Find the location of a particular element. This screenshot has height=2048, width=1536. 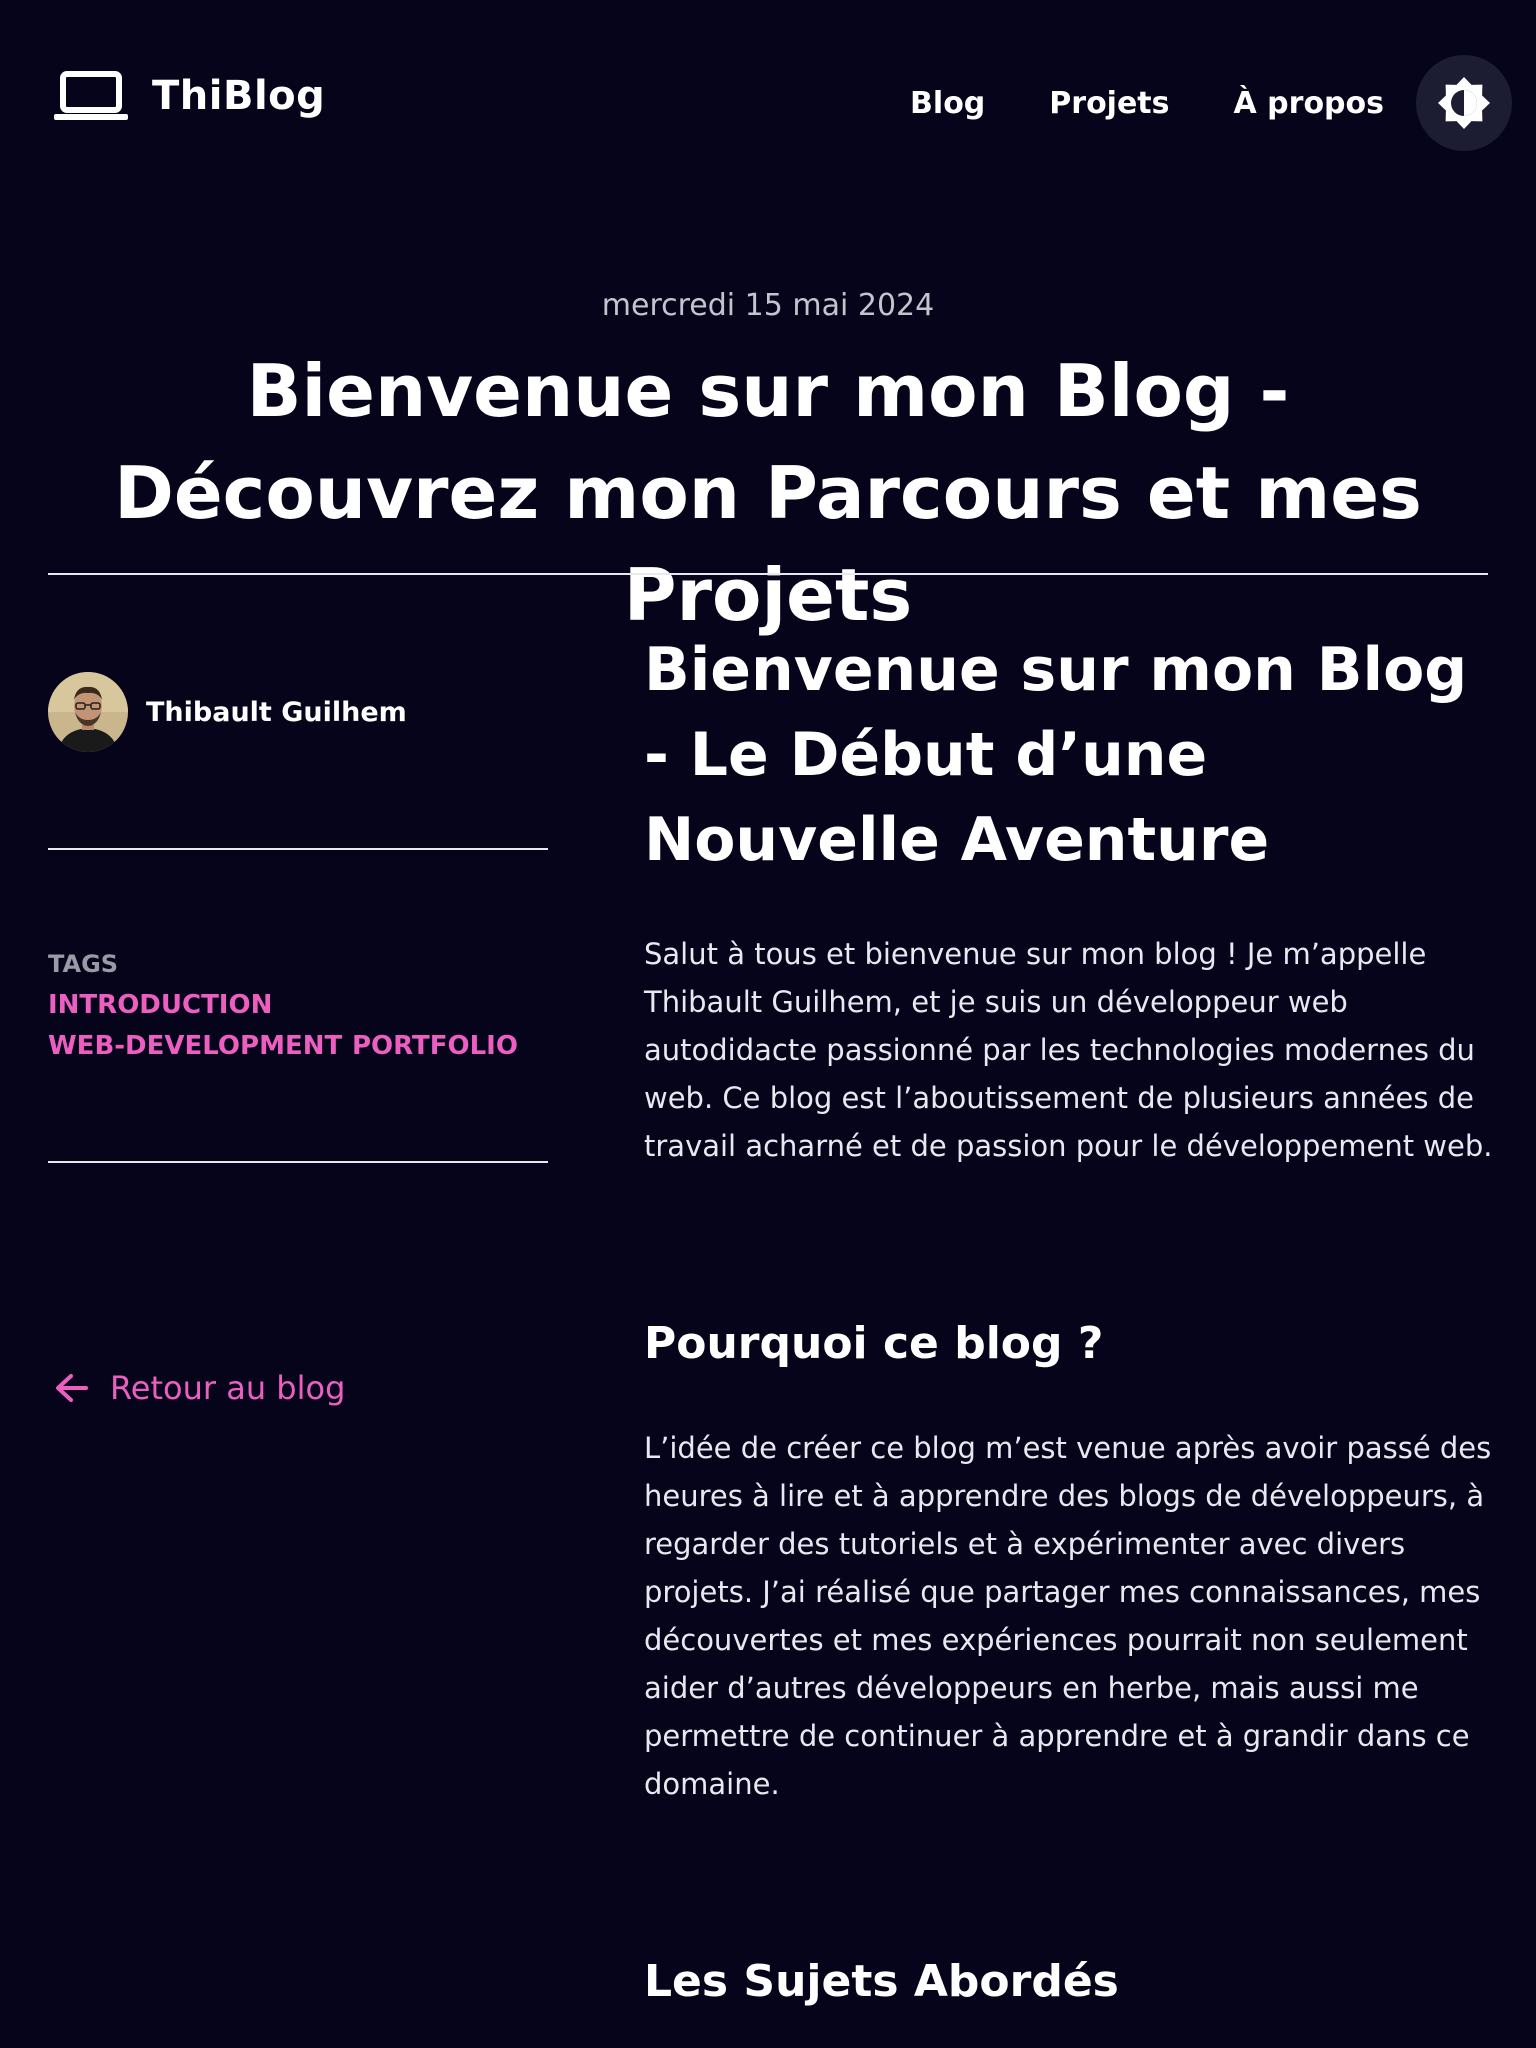

site-header: ThiBlog Blog Projets À propos is located at coordinates (768, 100).